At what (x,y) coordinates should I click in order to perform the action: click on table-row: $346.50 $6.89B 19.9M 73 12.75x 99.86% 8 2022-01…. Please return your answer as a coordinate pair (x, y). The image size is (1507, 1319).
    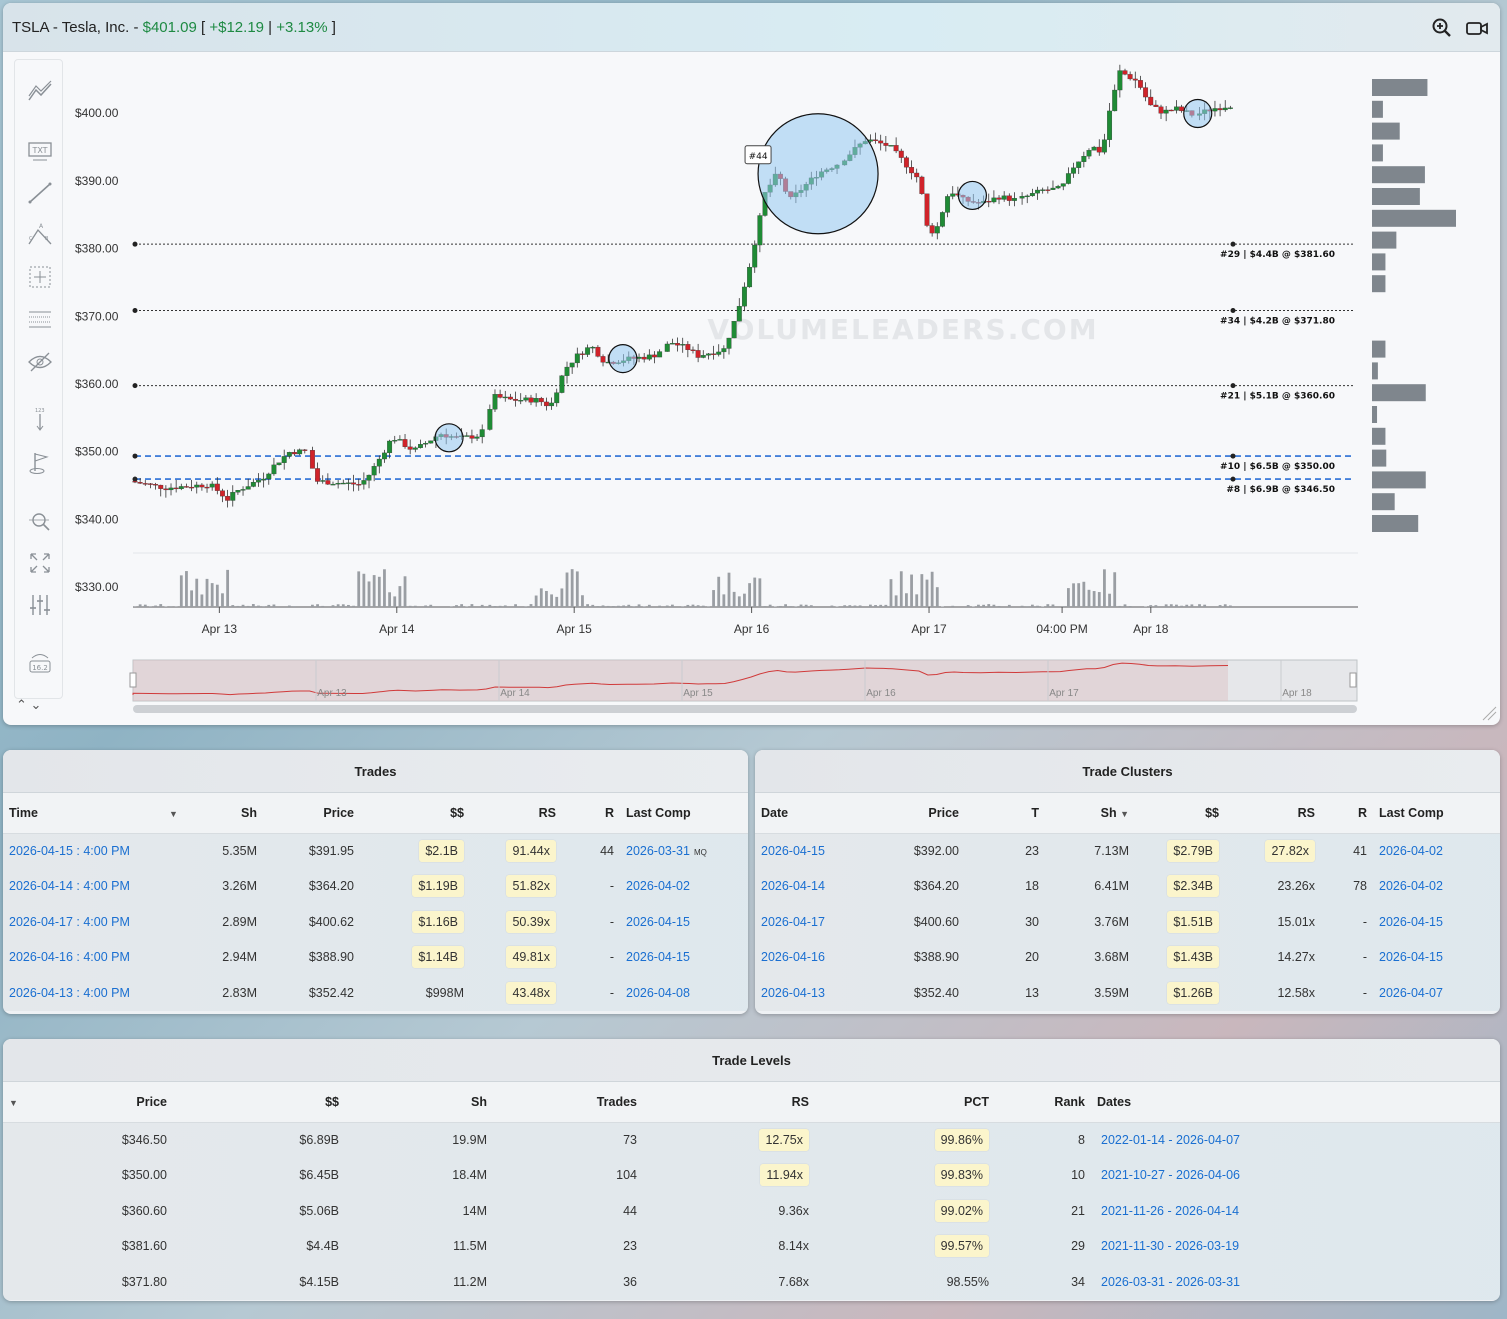
    Looking at the image, I should click on (751, 1140).